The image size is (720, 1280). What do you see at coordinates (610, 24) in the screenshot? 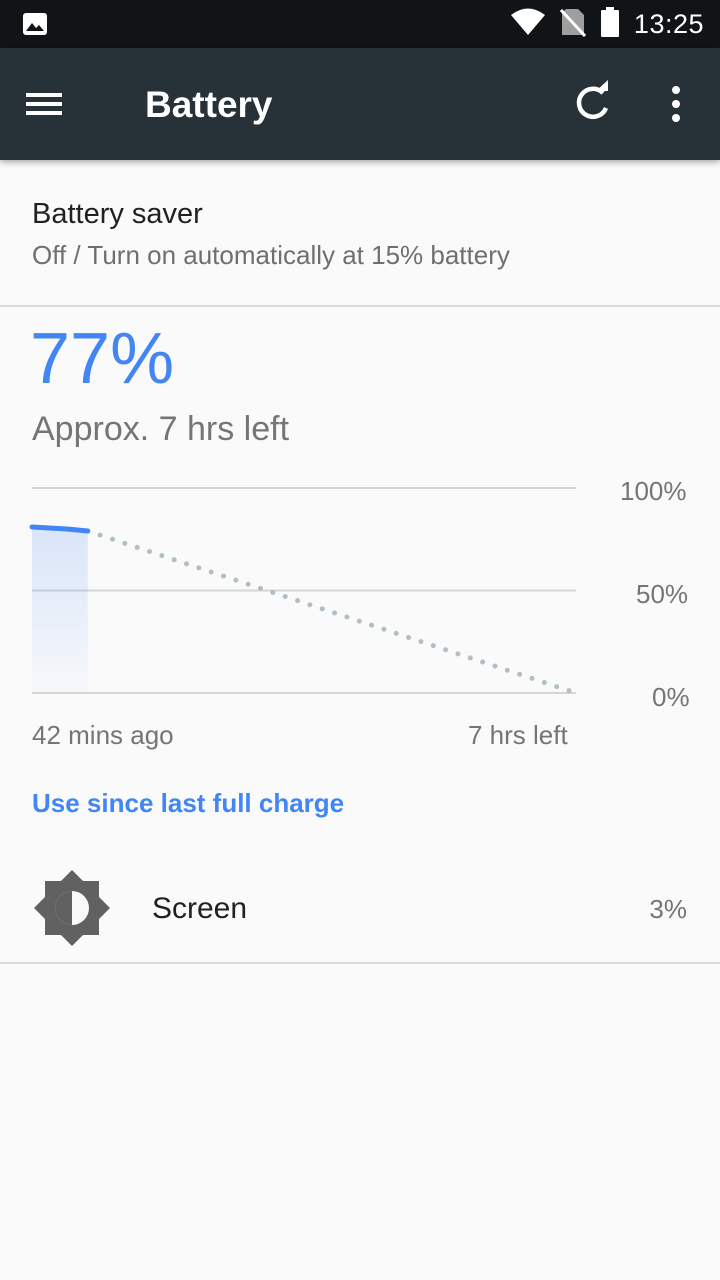
I see `battery-icon` at bounding box center [610, 24].